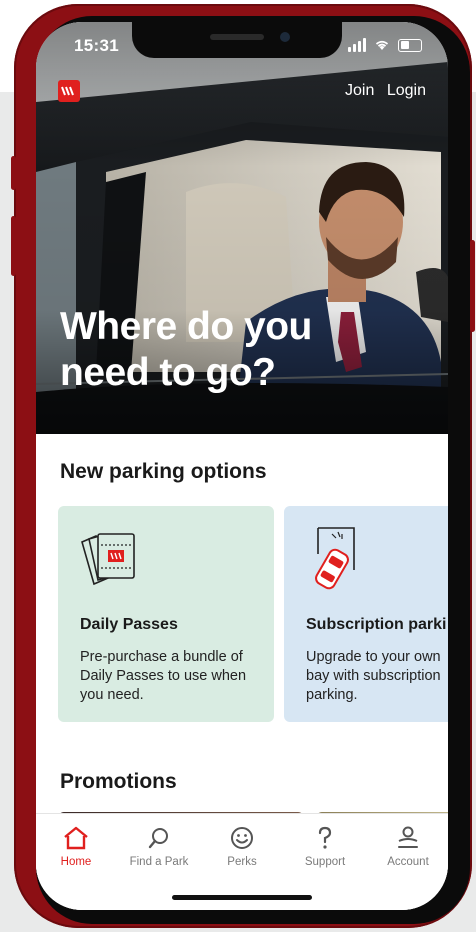 The image size is (476, 932). I want to click on mute-switch, so click(13, 173).